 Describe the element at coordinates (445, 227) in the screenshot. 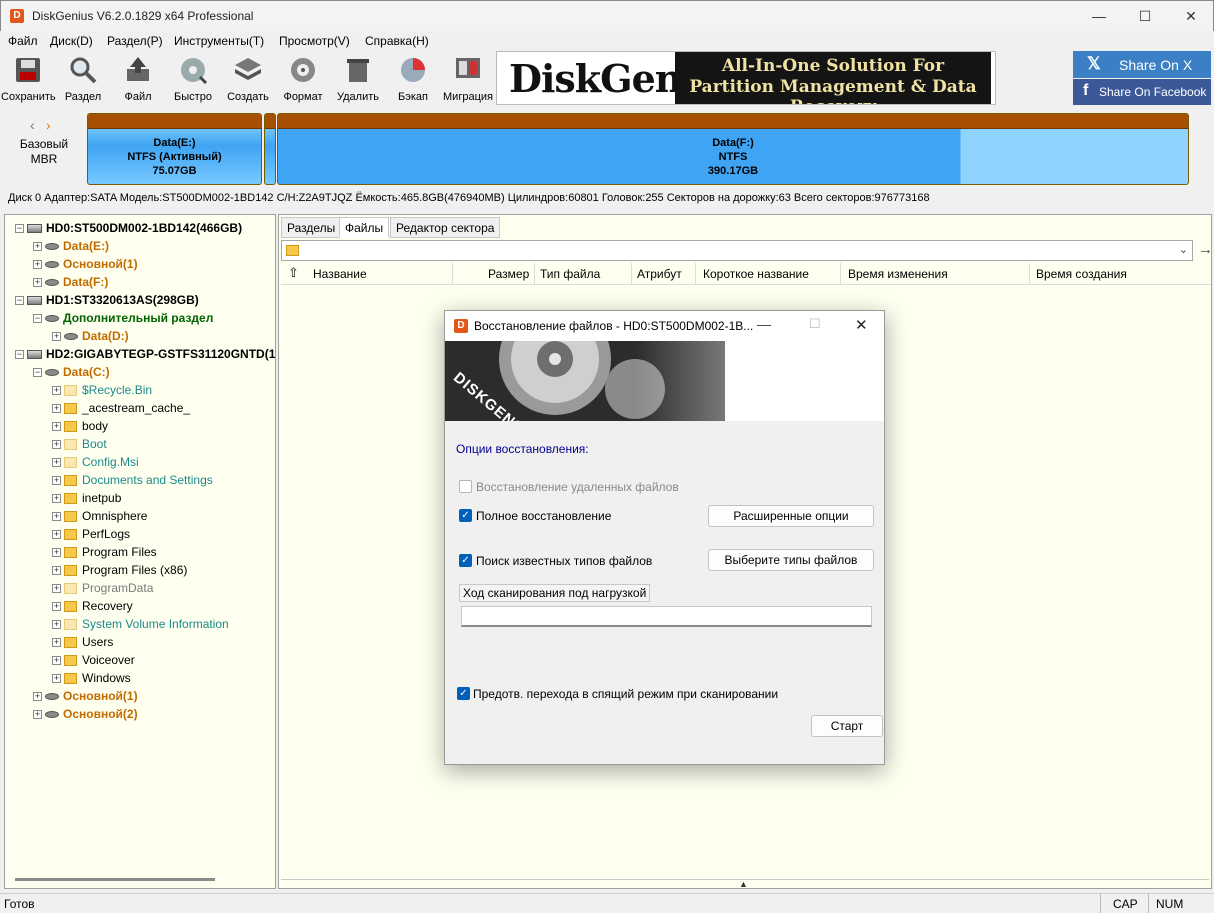

I see `tab-sector-editor: Редактор сектора` at that location.